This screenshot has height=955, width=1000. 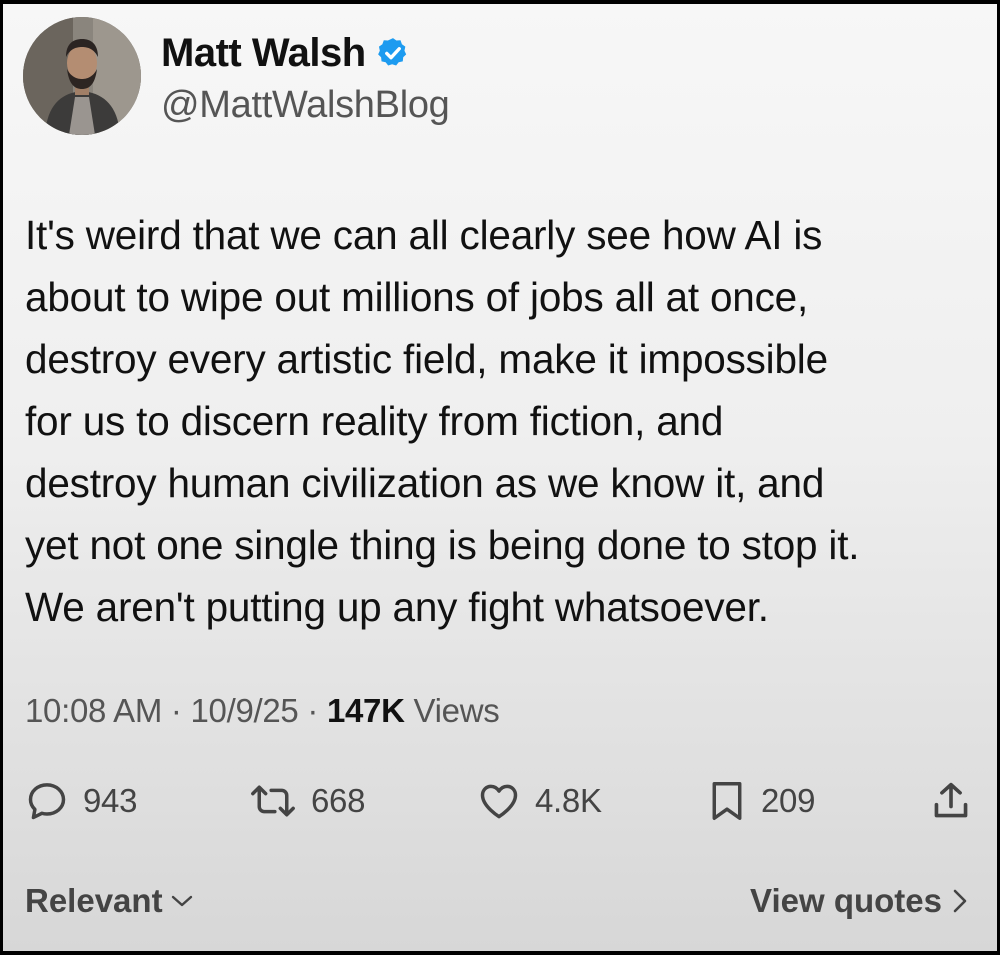 What do you see at coordinates (273, 801) in the screenshot?
I see `repost-icon` at bounding box center [273, 801].